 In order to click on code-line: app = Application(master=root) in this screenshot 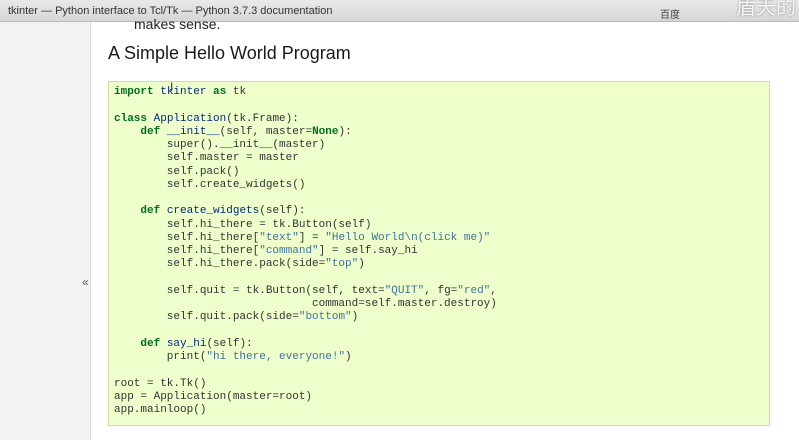, I will do `click(213, 396)`.